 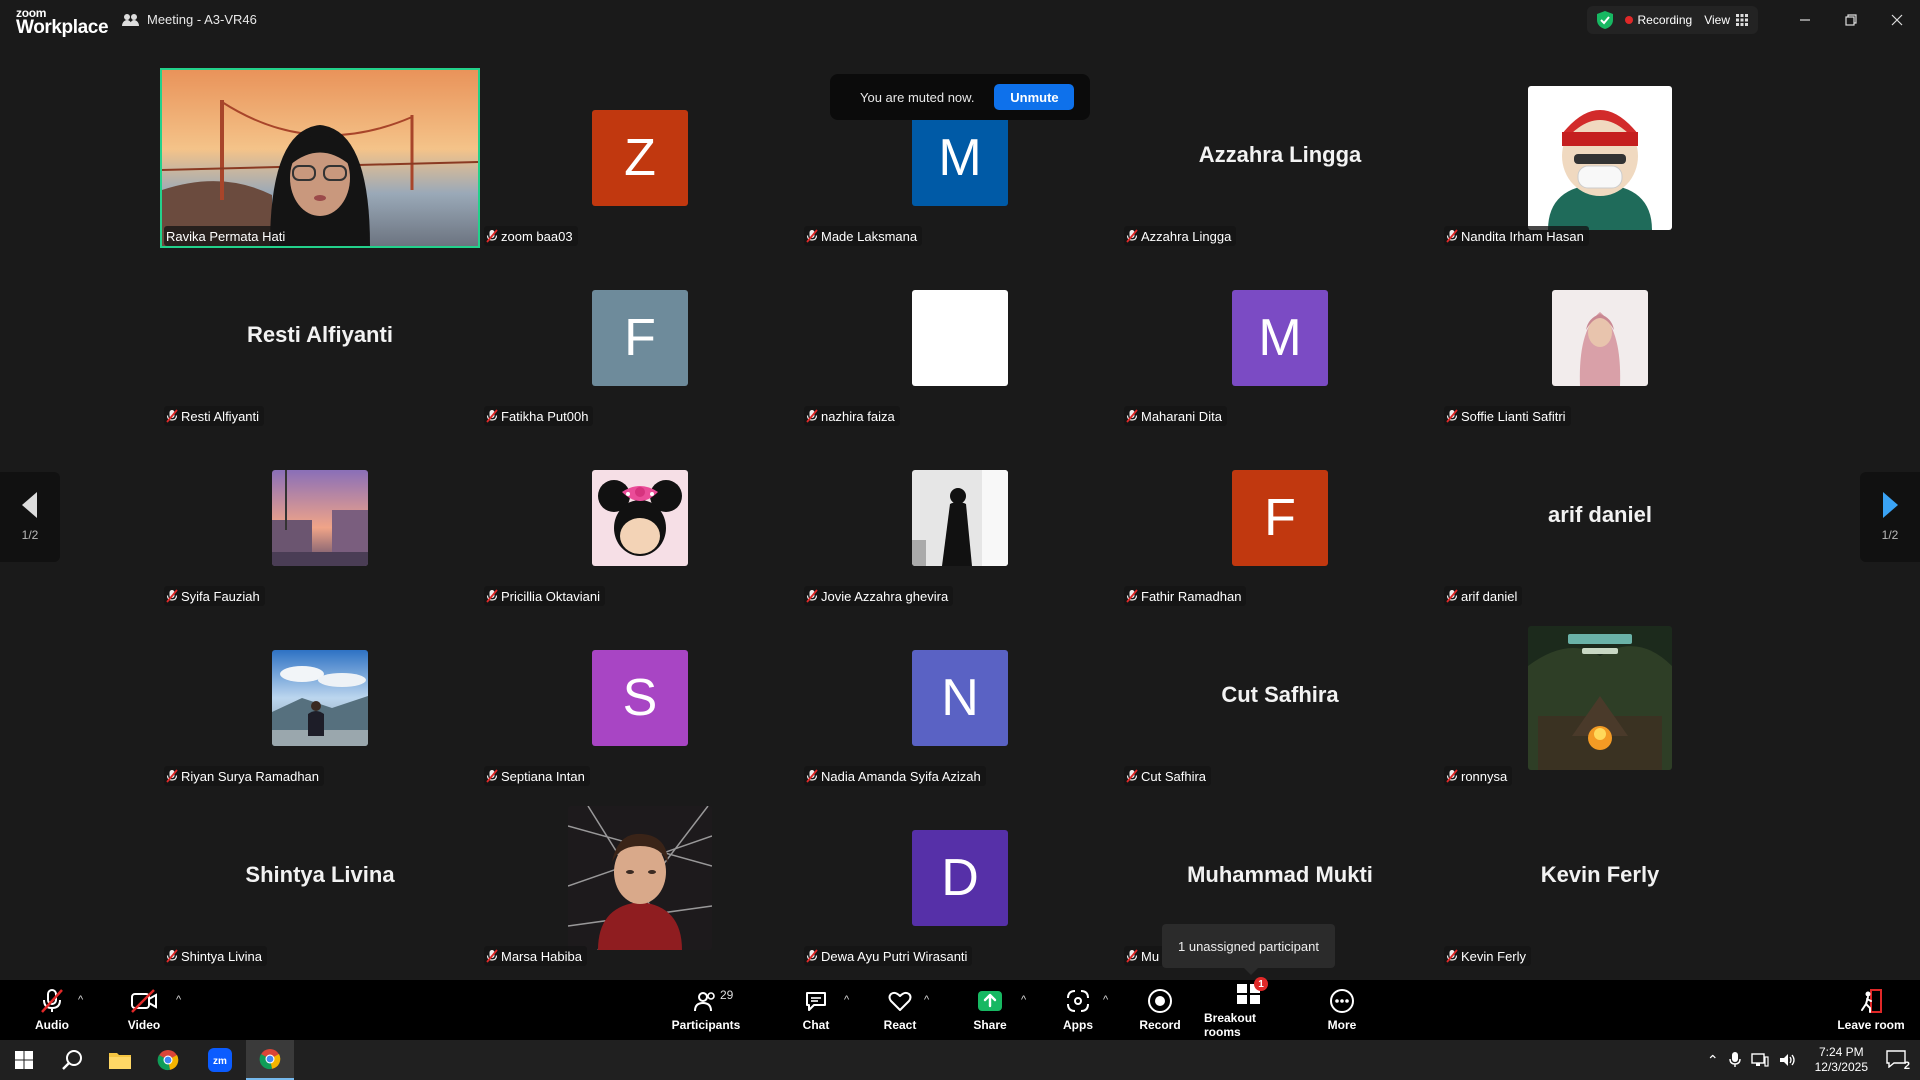 I want to click on participant-tile: Syifa Fauziah, so click(x=320, y=518).